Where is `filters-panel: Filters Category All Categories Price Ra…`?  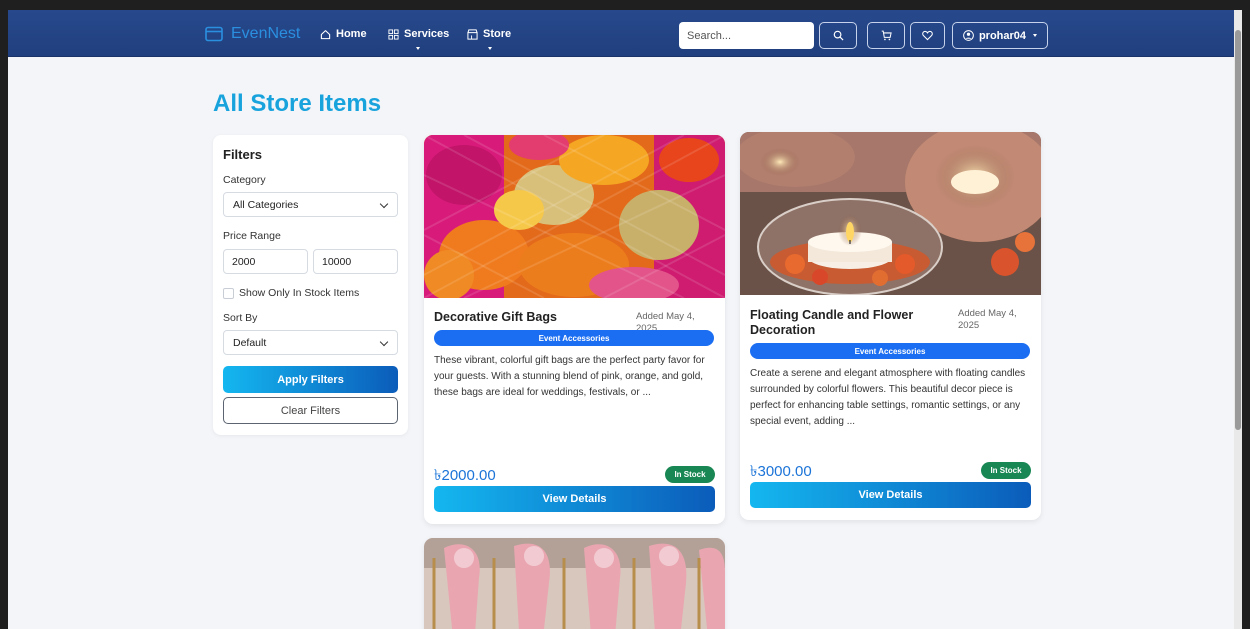 filters-panel: Filters Category All Categories Price Ra… is located at coordinates (310, 285).